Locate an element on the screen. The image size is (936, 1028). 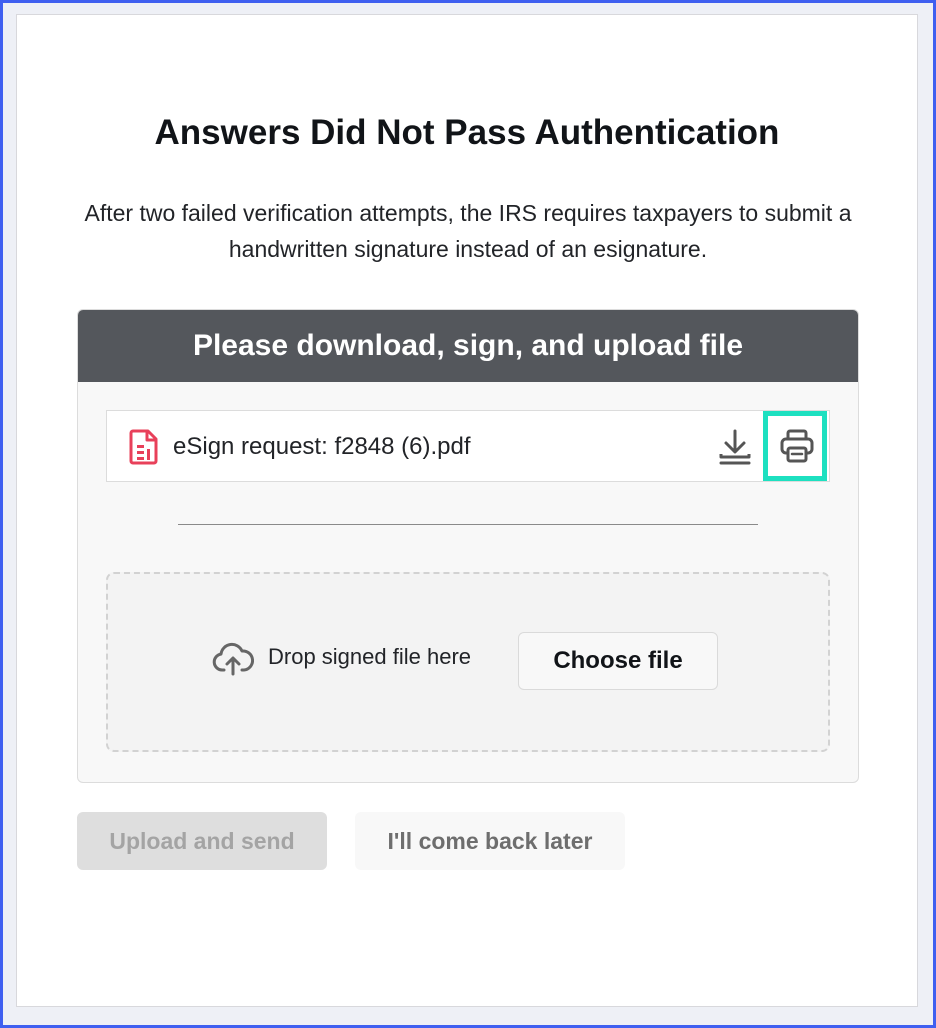
print-icon is located at coordinates (797, 446).